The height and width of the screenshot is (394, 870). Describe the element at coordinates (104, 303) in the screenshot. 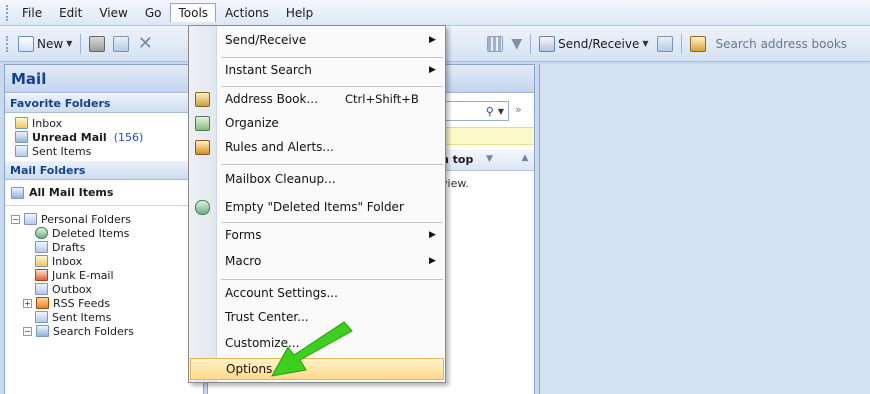

I see `tree-rss-feeds: + RSS Feeds` at that location.